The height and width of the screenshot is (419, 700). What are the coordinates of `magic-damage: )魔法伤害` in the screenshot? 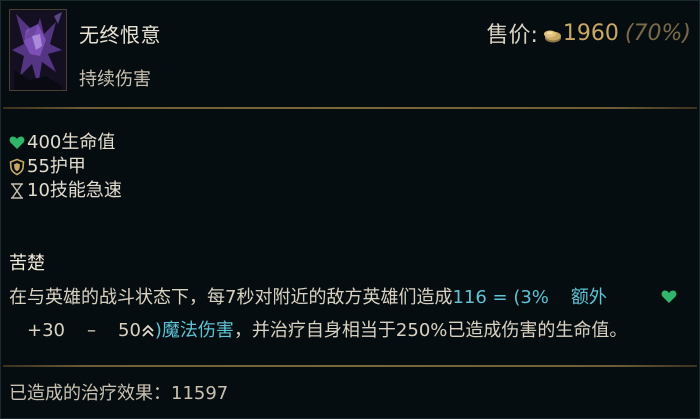 It's located at (194, 330).